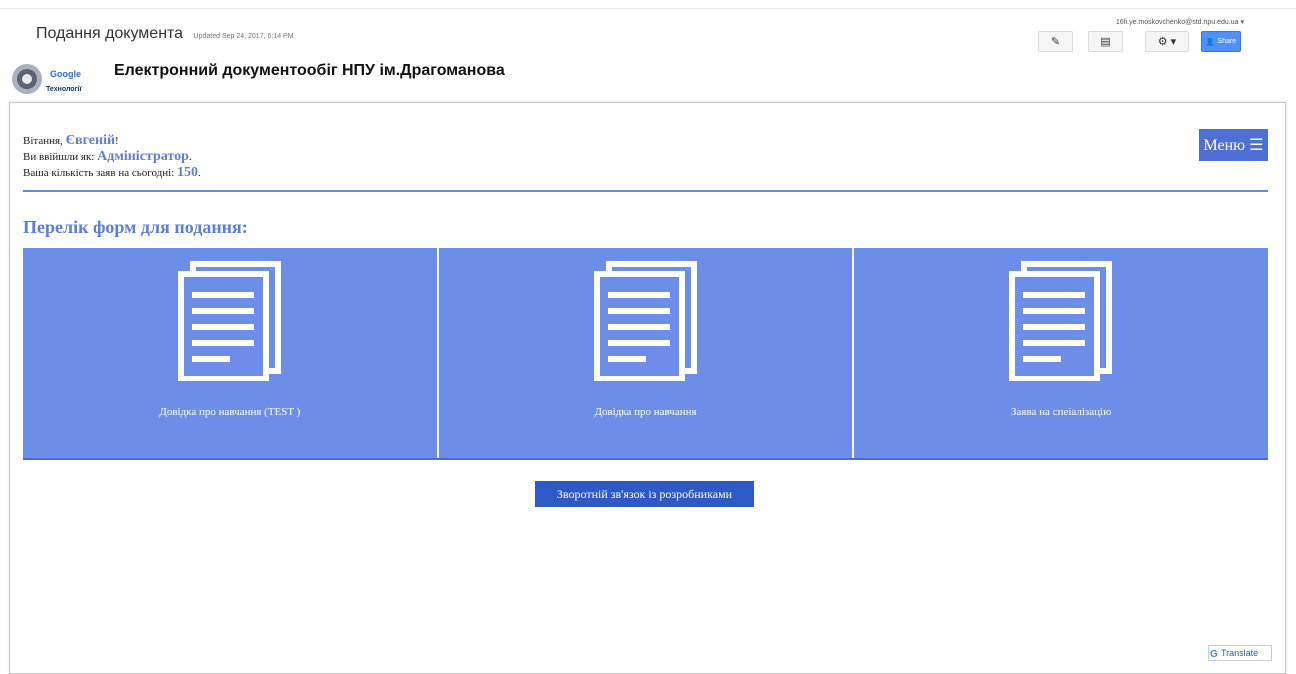 The image size is (1296, 674). I want to click on user-email: 16fi.ye.moskovchenko@std.npu.edu.ua, so click(1177, 22).